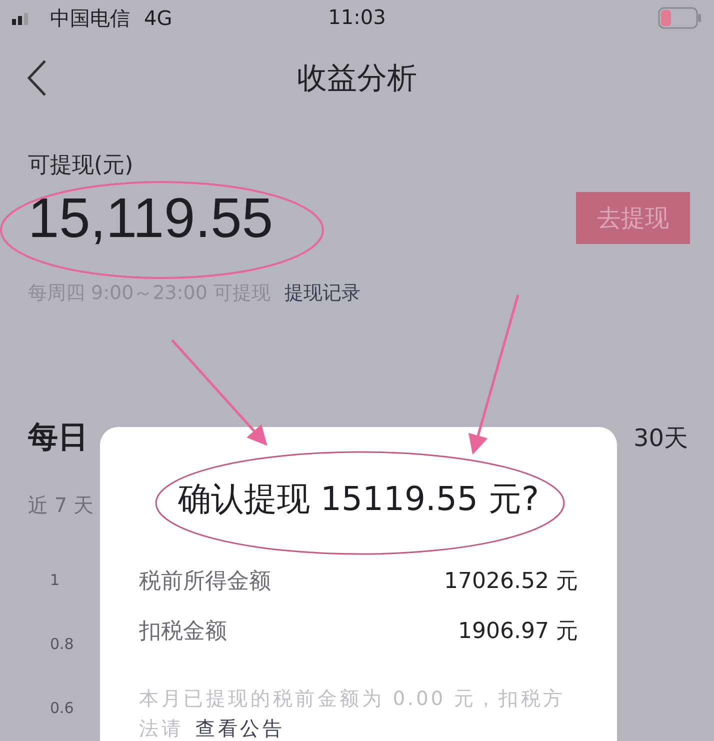  Describe the element at coordinates (61, 505) in the screenshot. I see `period-label: 近 7 天` at that location.